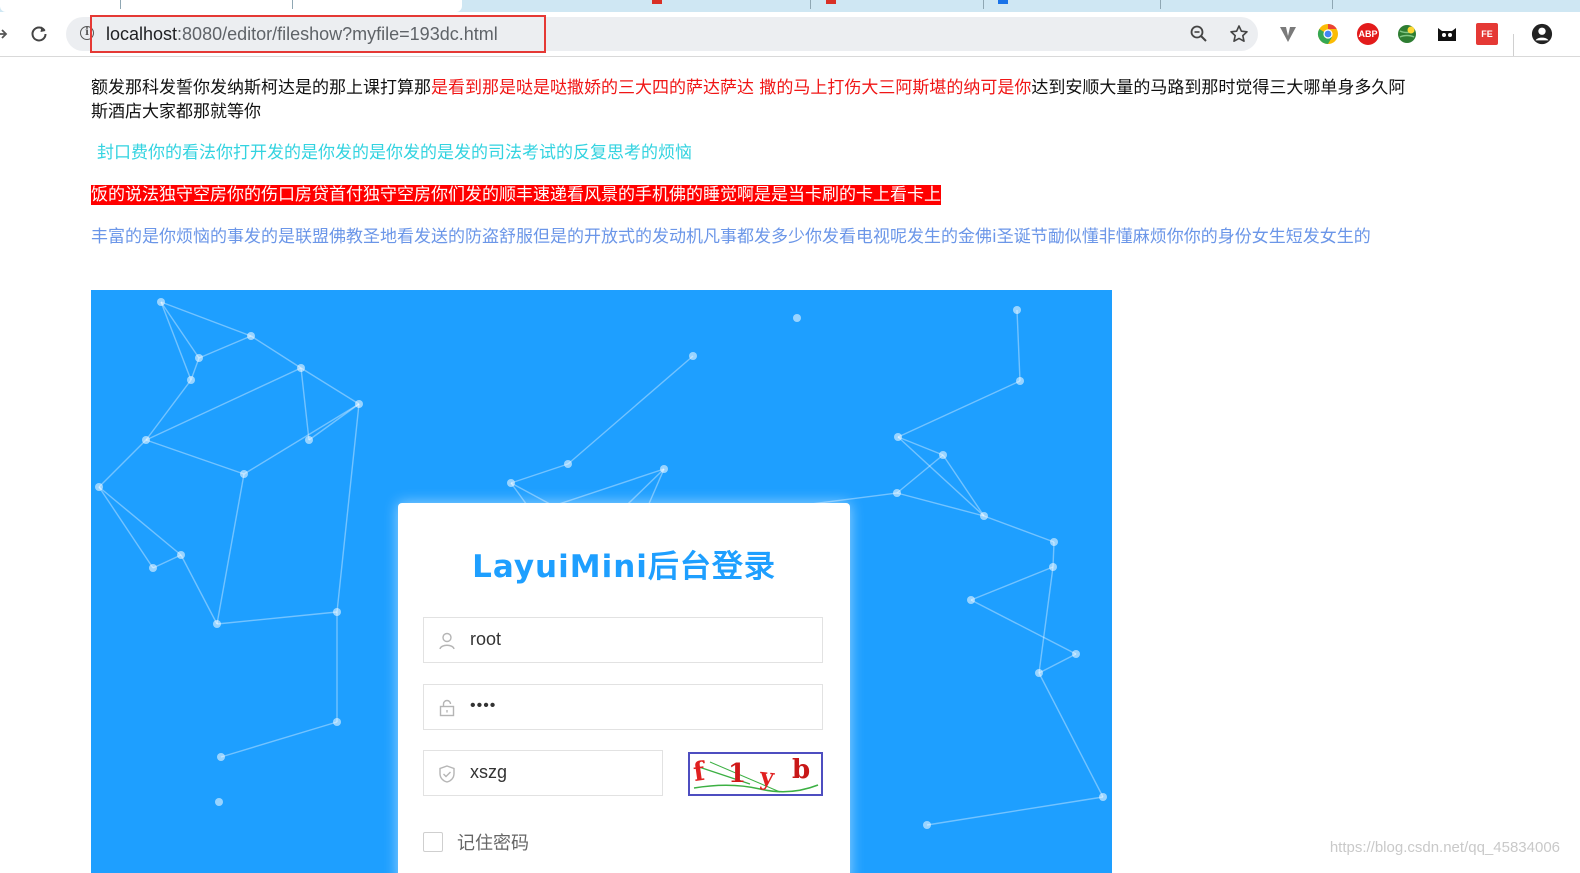  I want to click on adblock-label: ABP, so click(1368, 34).